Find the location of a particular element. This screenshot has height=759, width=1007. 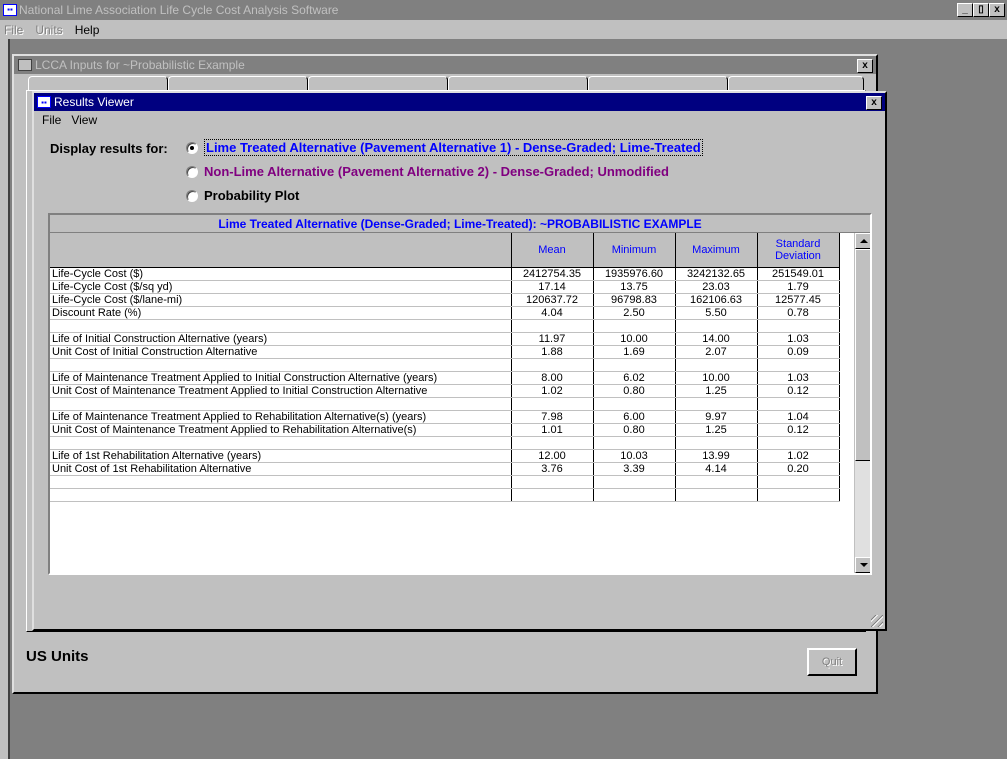

value-cell: 6.02 is located at coordinates (634, 378).